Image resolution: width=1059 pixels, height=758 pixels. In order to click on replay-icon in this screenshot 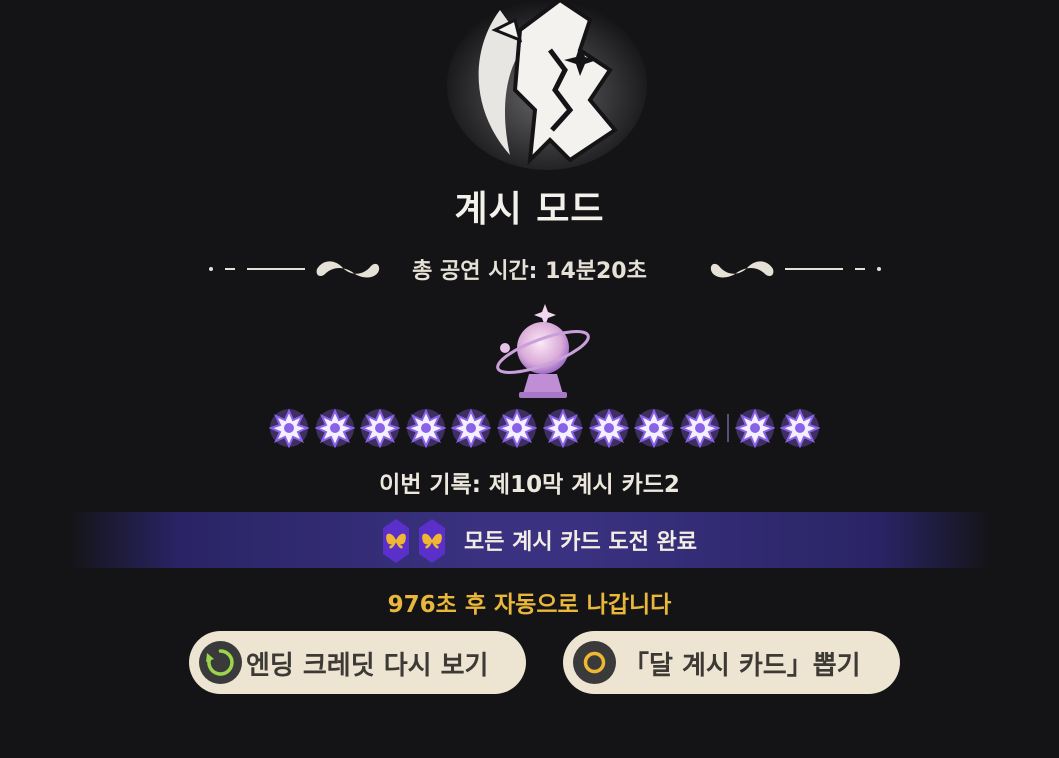, I will do `click(220, 662)`.